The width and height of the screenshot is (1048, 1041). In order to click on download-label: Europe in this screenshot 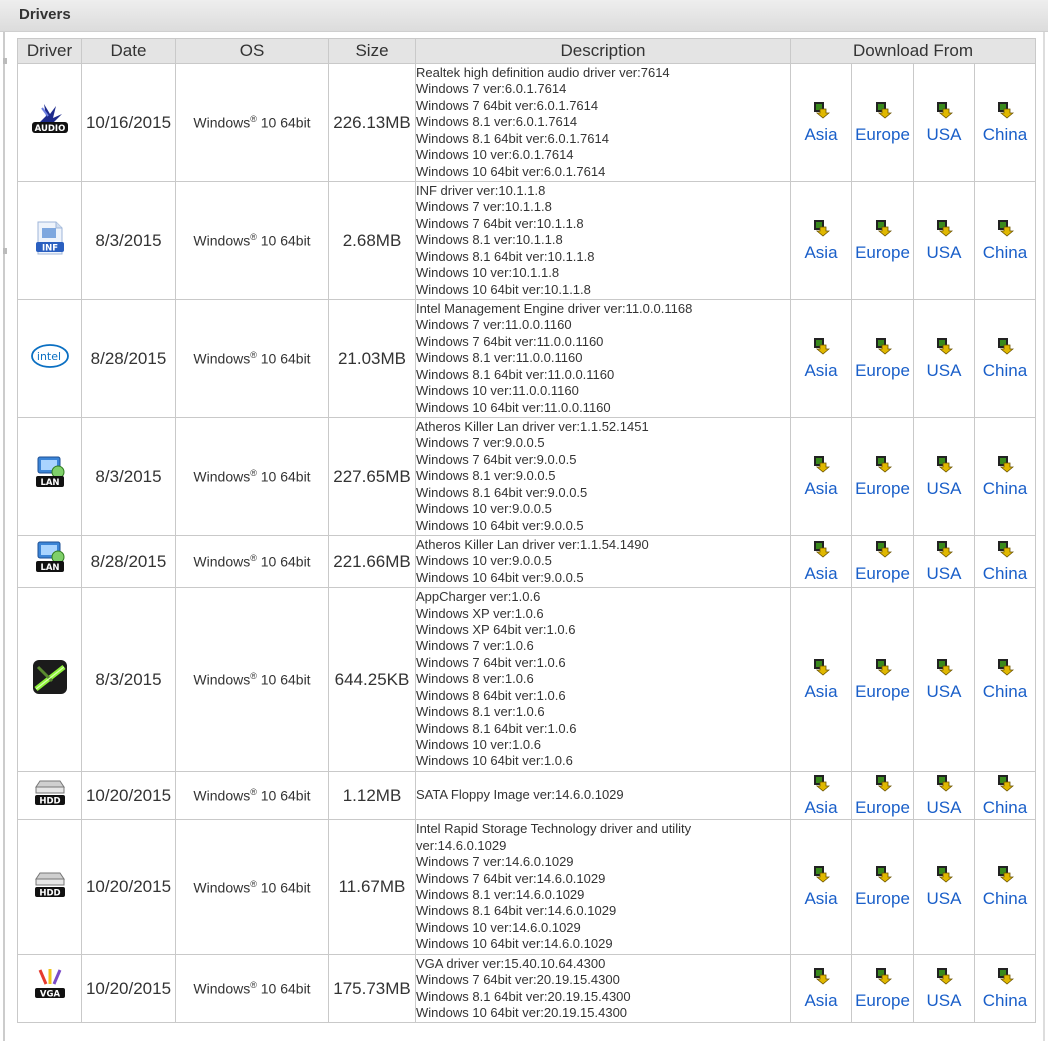, I will do `click(882, 370)`.